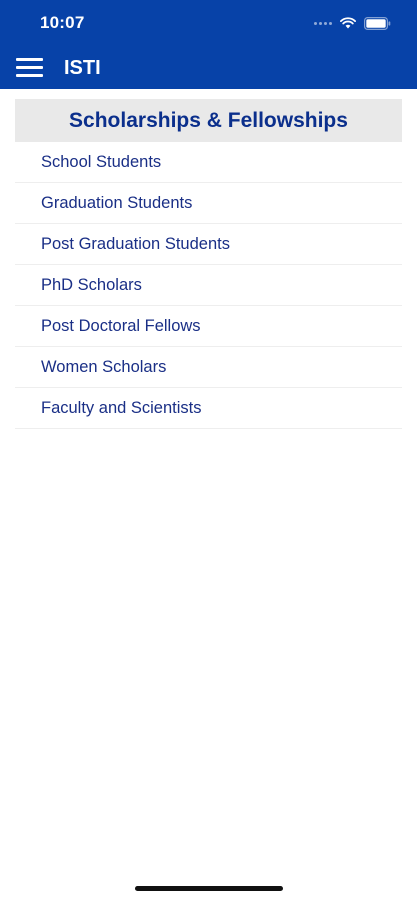 The width and height of the screenshot is (417, 900). Describe the element at coordinates (209, 888) in the screenshot. I see `home-indicator` at that location.